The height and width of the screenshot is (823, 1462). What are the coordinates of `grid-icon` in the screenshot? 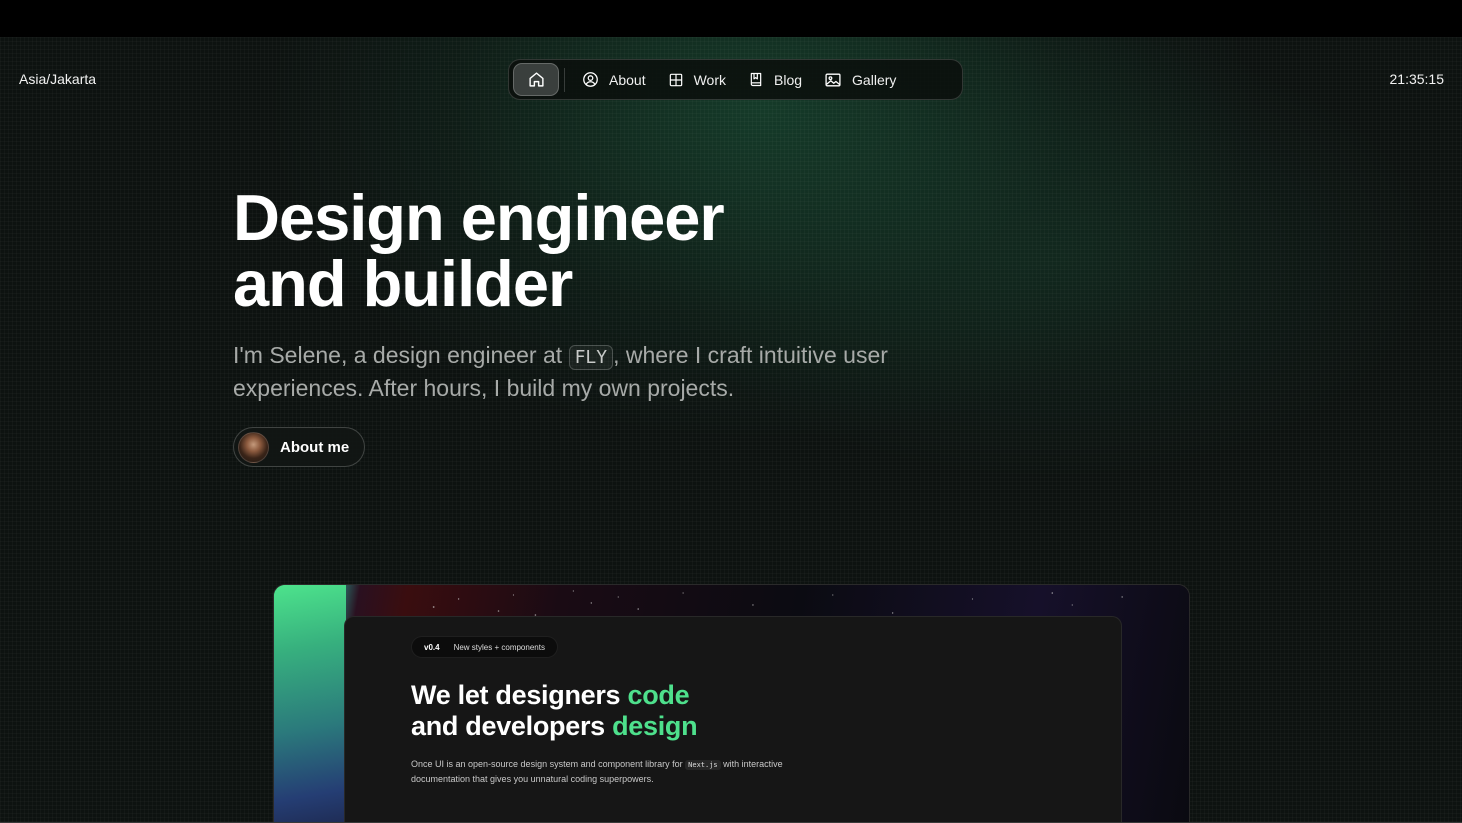 It's located at (675, 79).